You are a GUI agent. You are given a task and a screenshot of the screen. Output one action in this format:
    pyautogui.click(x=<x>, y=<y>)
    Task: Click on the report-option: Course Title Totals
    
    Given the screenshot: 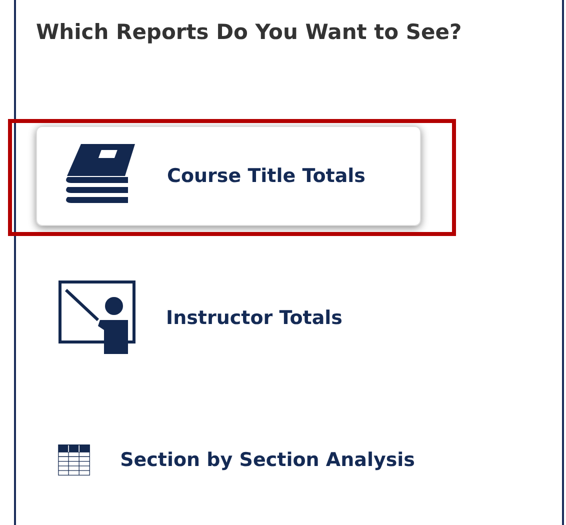 What is the action you would take?
    pyautogui.click(x=228, y=176)
    